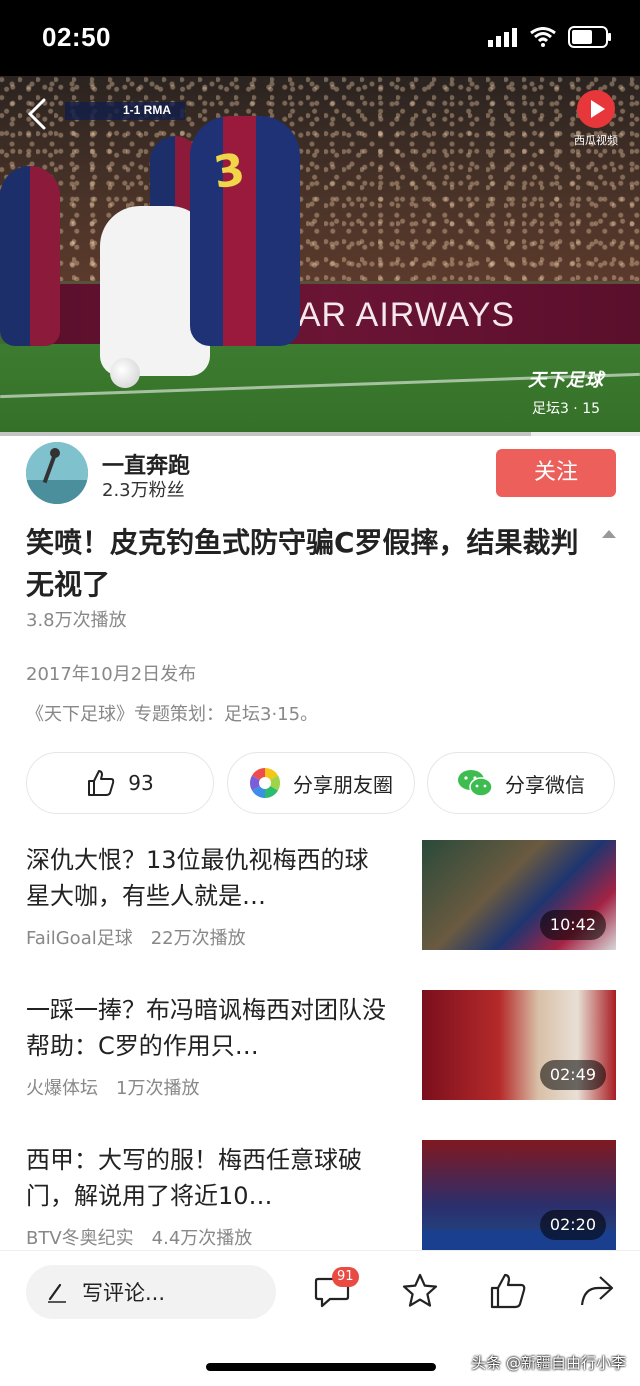  Describe the element at coordinates (596, 140) in the screenshot. I see `xigua-logo-label: 西瓜视频` at that location.